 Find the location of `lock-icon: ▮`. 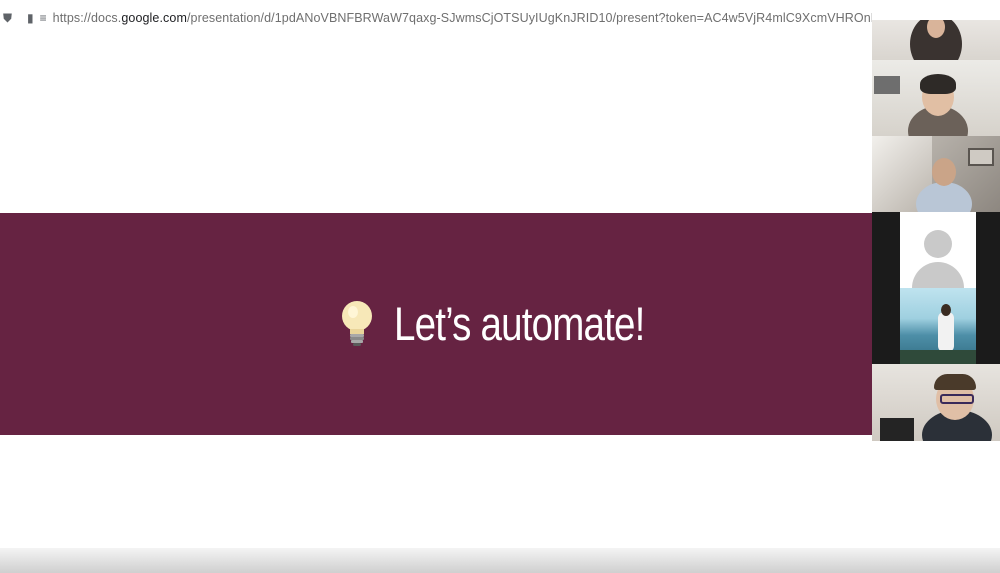

lock-icon: ▮ is located at coordinates (30, 18).